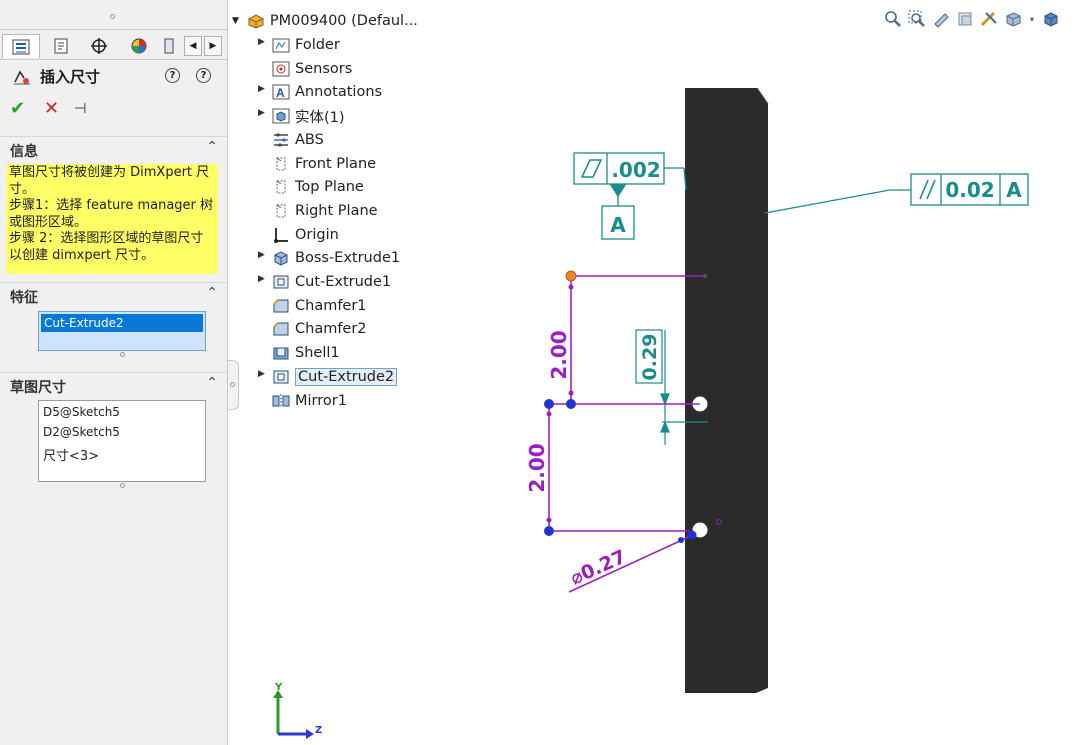 The width and height of the screenshot is (1080, 745). I want to click on tree-item-label: ABS, so click(309, 140).